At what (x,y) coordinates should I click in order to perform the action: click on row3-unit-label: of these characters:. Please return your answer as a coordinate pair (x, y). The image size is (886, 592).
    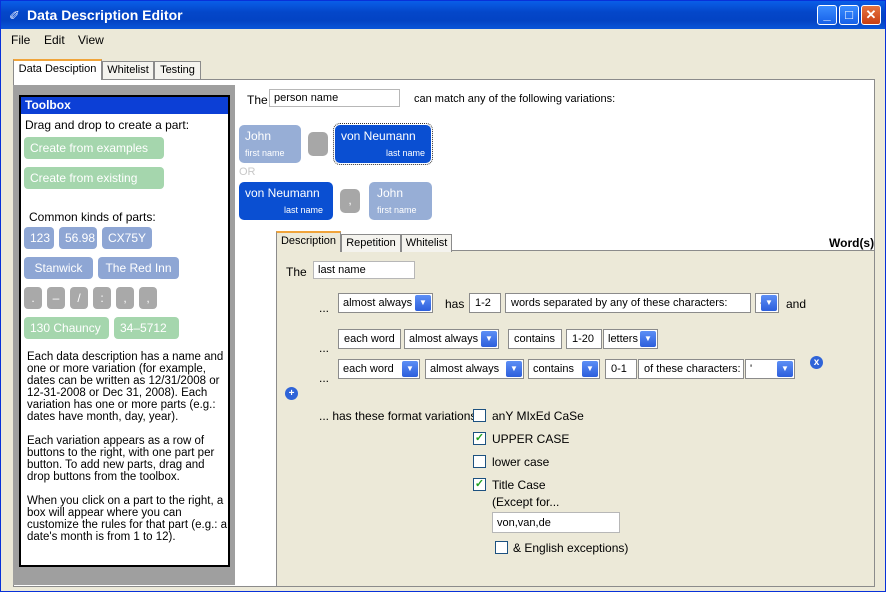
    Looking at the image, I should click on (691, 369).